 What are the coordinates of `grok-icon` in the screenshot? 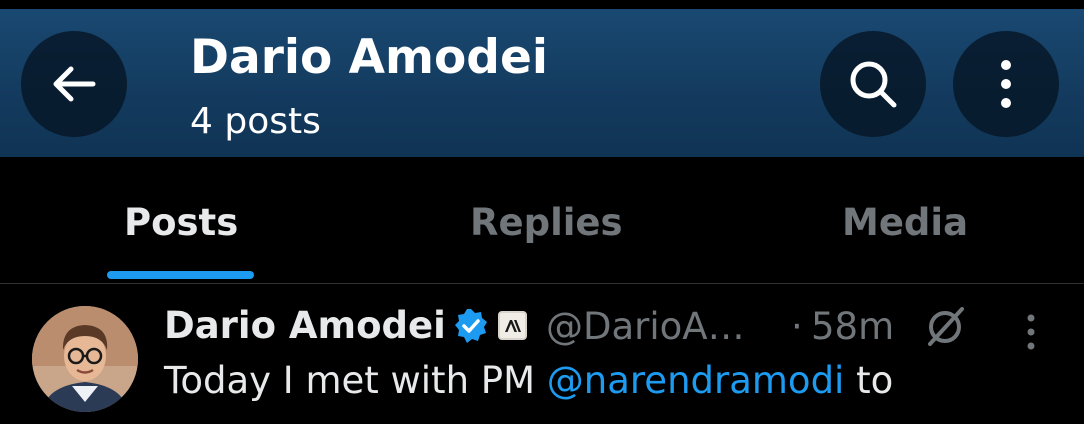 It's located at (945, 327).